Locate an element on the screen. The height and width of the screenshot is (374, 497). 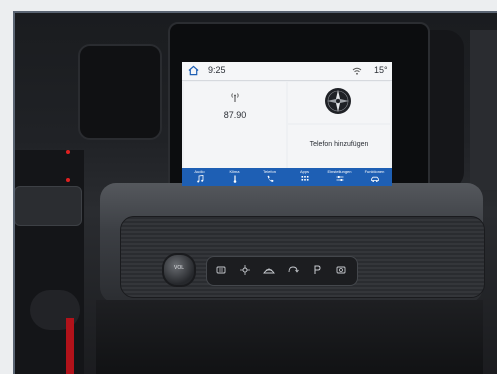
frame-line-left is located at coordinates (14, 192).